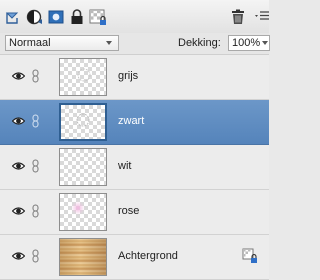 The height and width of the screenshot is (280, 320). I want to click on lock-transparency-icon, so click(98, 17).